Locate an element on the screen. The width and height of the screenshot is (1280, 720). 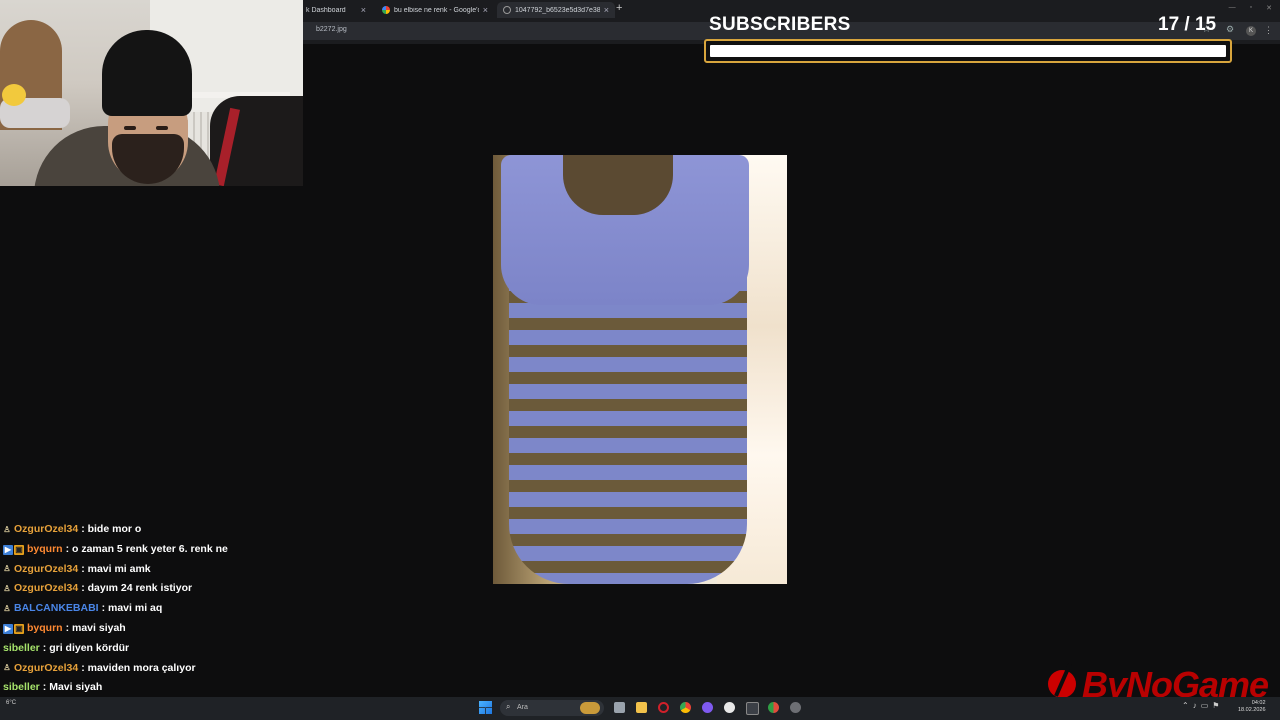
chat-message: ♙ BALCANKEBABI: mavi mi aq is located at coordinates (151, 609).